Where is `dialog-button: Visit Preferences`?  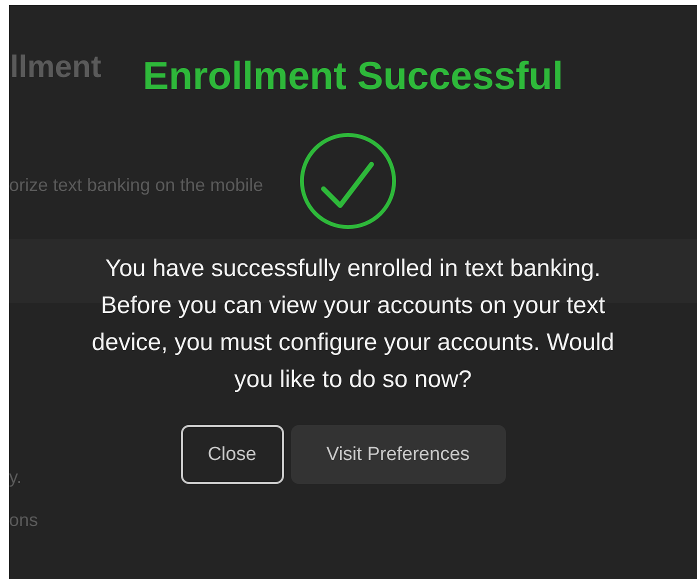
dialog-button: Visit Preferences is located at coordinates (398, 454).